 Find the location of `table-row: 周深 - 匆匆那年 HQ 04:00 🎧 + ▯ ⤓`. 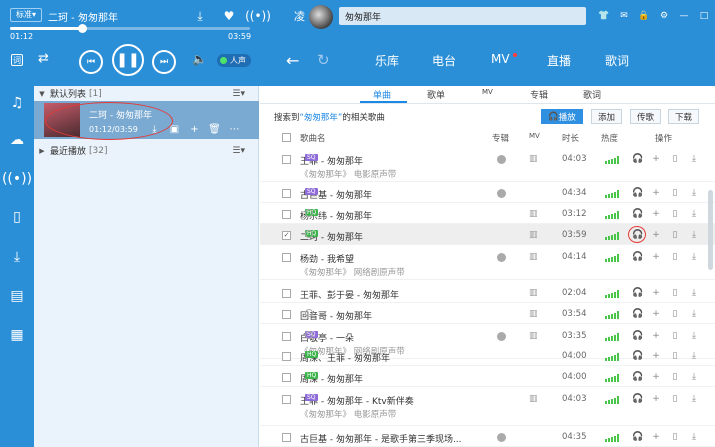

table-row: 周深 - 匆匆那年 HQ 04:00 🎧 + ▯ ⤓ is located at coordinates (487, 376).